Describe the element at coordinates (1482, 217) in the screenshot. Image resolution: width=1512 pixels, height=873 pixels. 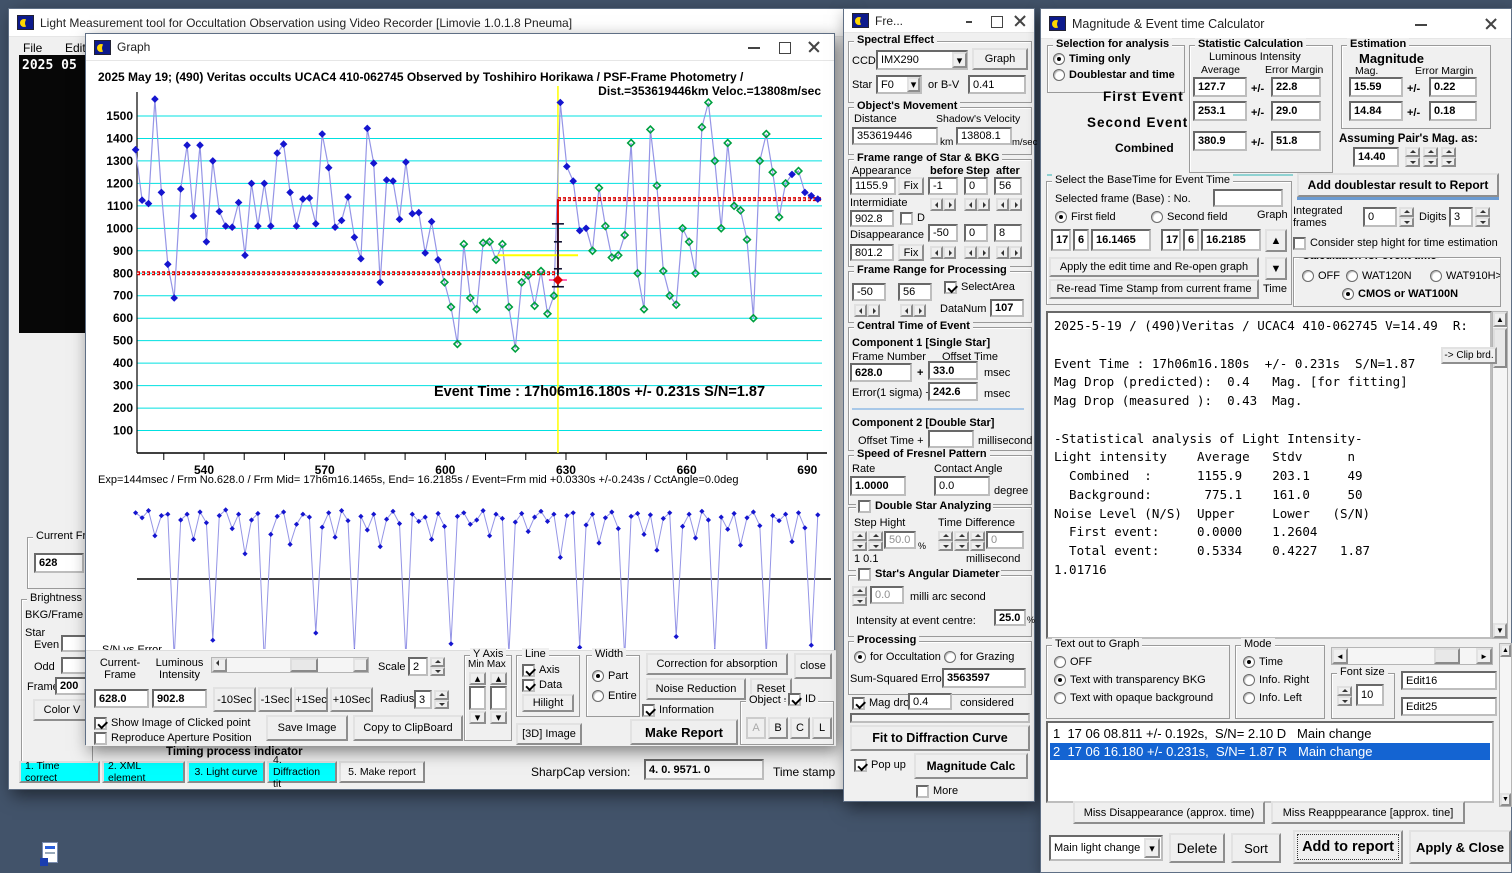
I see `digits-spinner` at that location.